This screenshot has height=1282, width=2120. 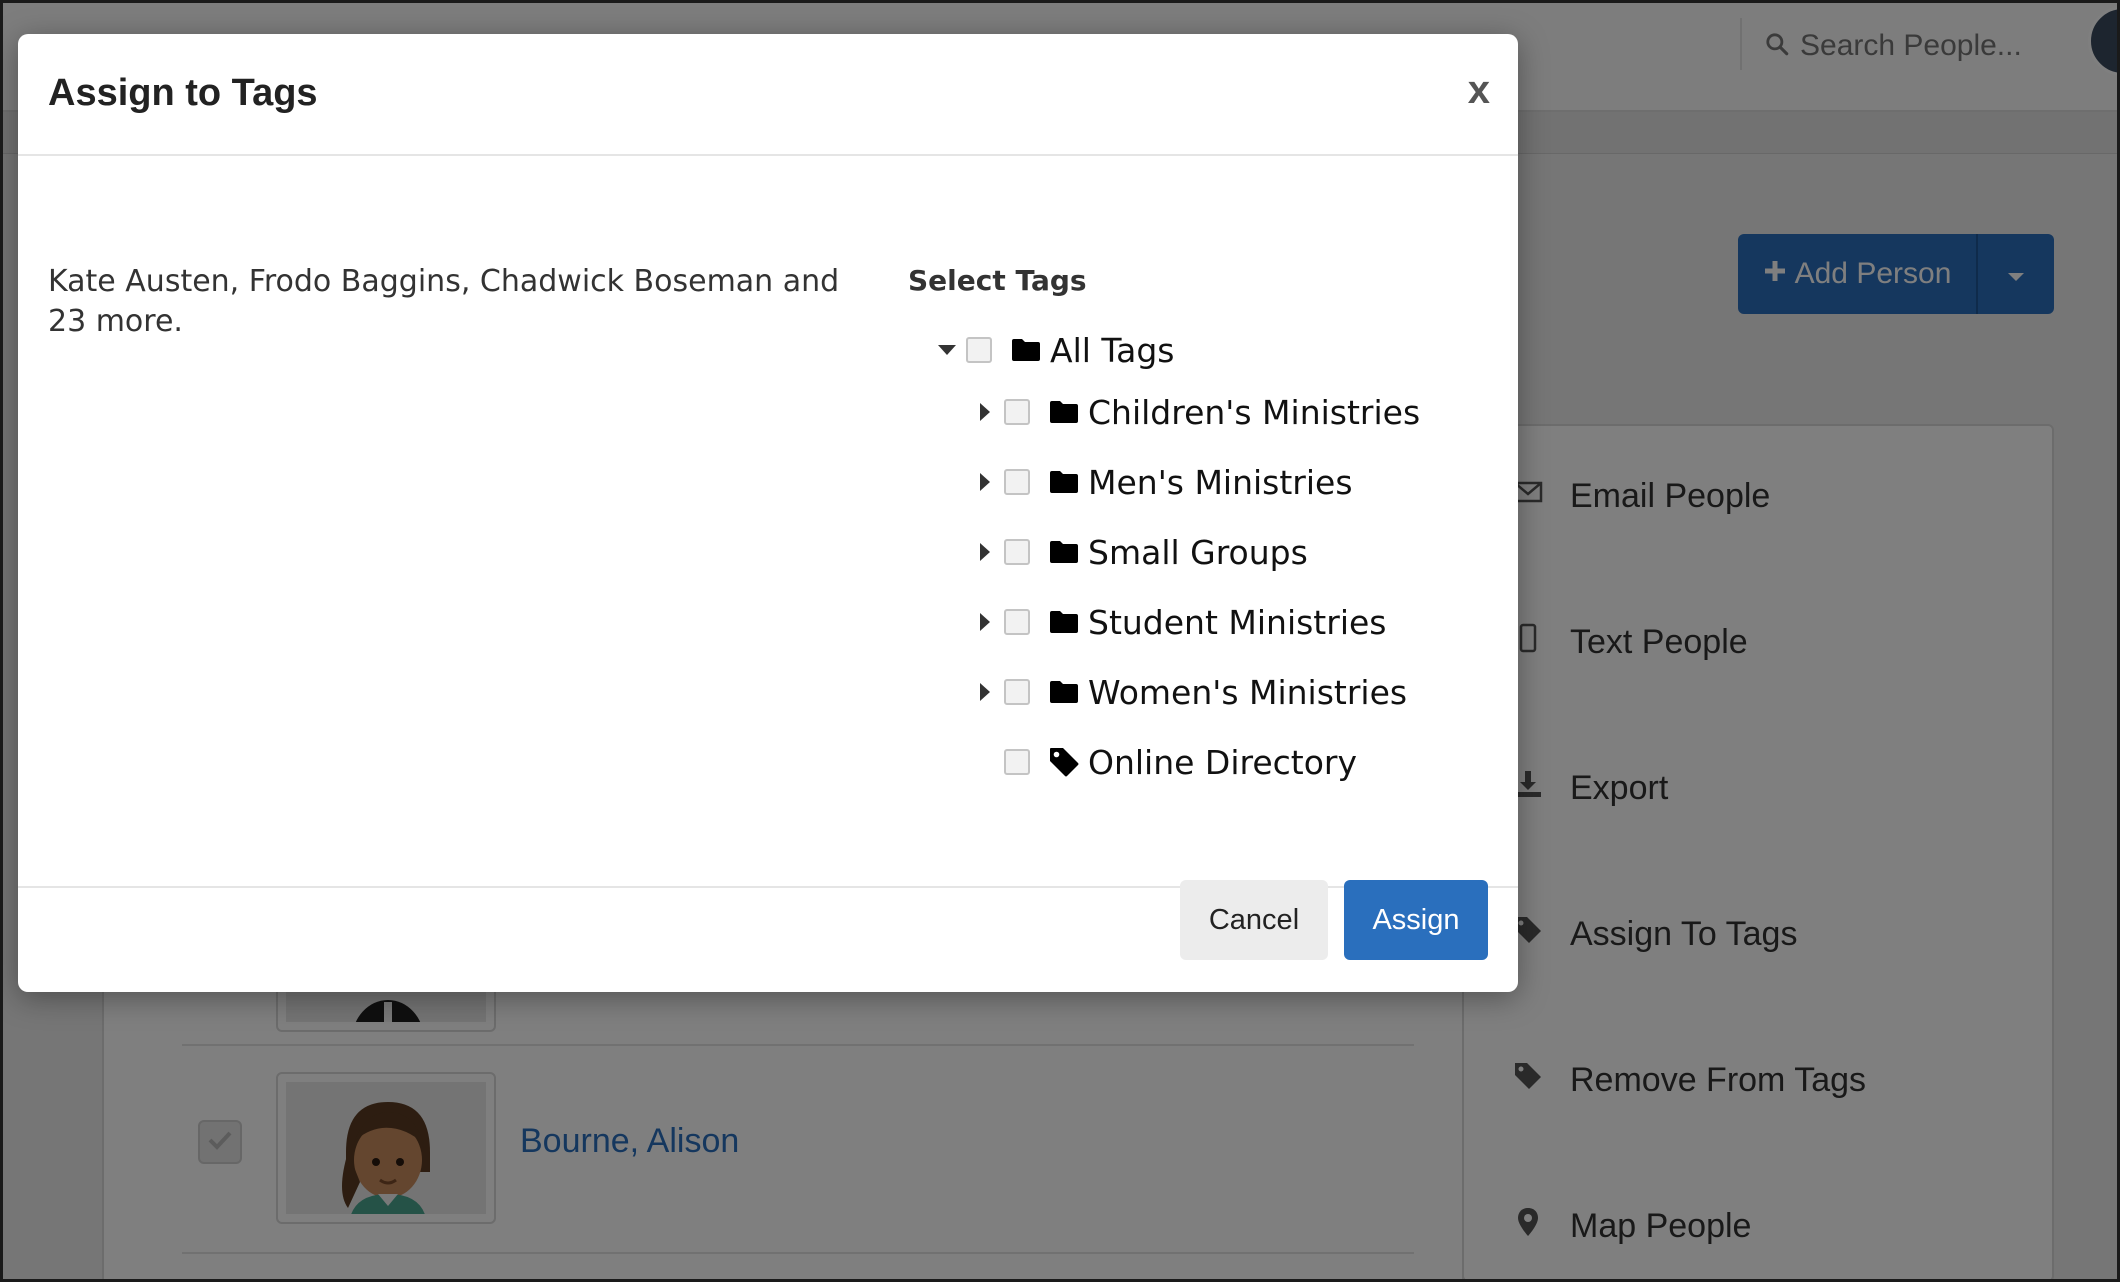 What do you see at coordinates (1064, 762) in the screenshot?
I see `tag-icon` at bounding box center [1064, 762].